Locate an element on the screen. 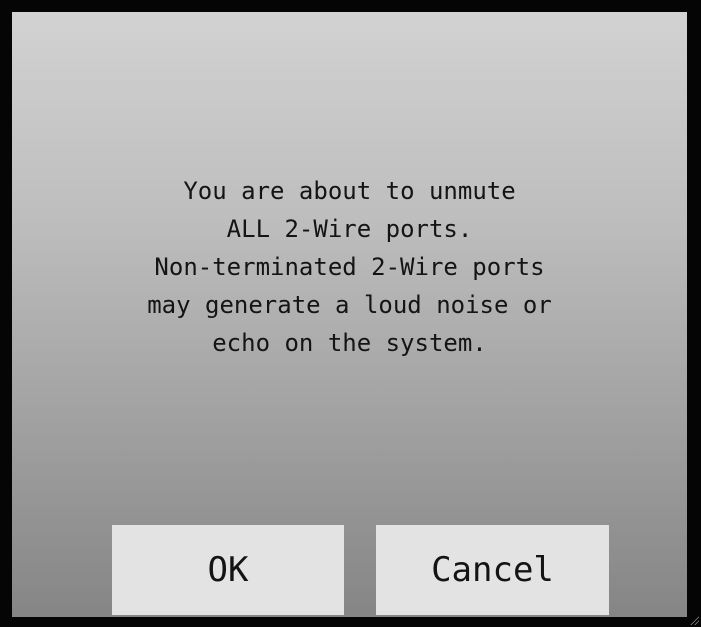  message-line: ALL 2-Wire ports. is located at coordinates (349, 229).